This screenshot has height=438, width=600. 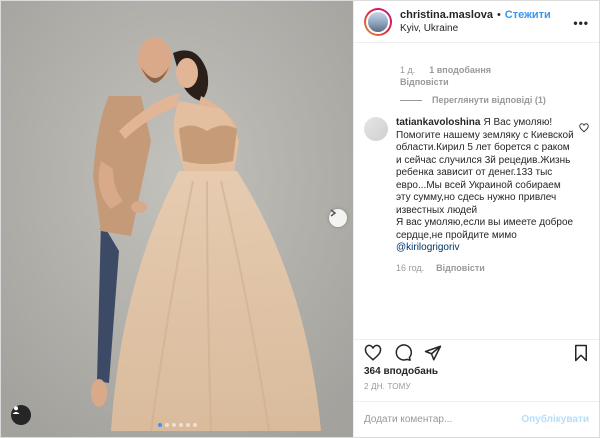 What do you see at coordinates (387, 386) in the screenshot?
I see `post-date: 2 ДН. ТОМУ` at bounding box center [387, 386].